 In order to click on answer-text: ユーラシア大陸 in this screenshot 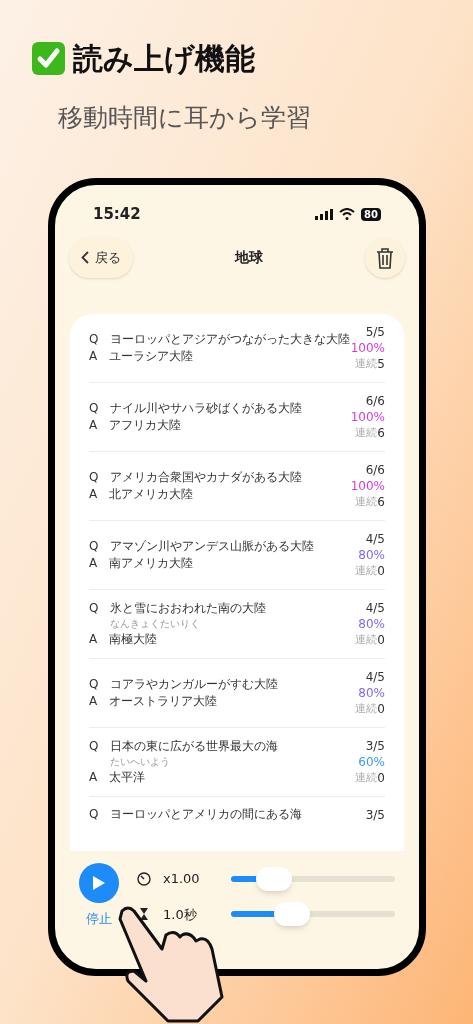, I will do `click(151, 356)`.